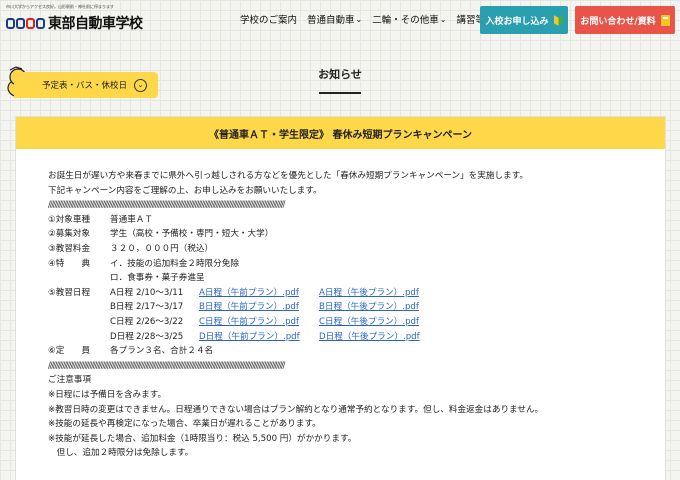  What do you see at coordinates (60, 6) in the screenshot?
I see `logo-tagline: 市川大学からアクセス良好。山形駅前・神社前に停まります` at bounding box center [60, 6].